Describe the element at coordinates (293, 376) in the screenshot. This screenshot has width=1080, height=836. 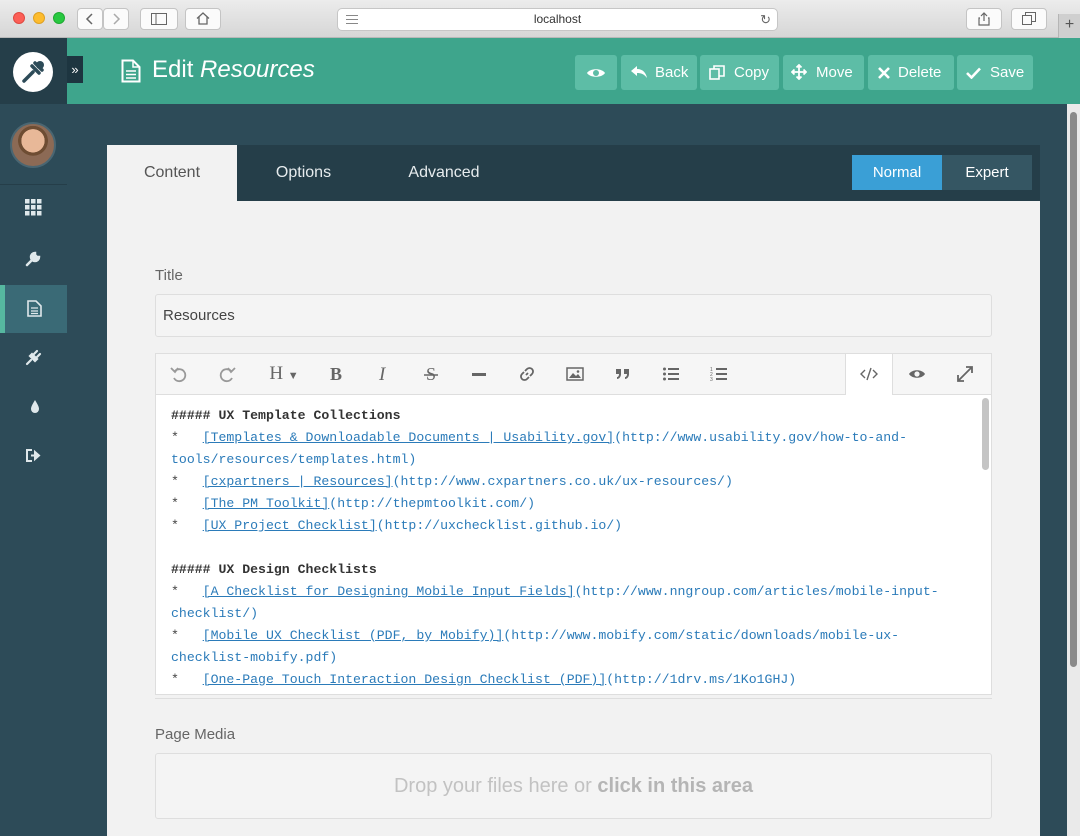
I see `caret-down-icon: ▼` at that location.